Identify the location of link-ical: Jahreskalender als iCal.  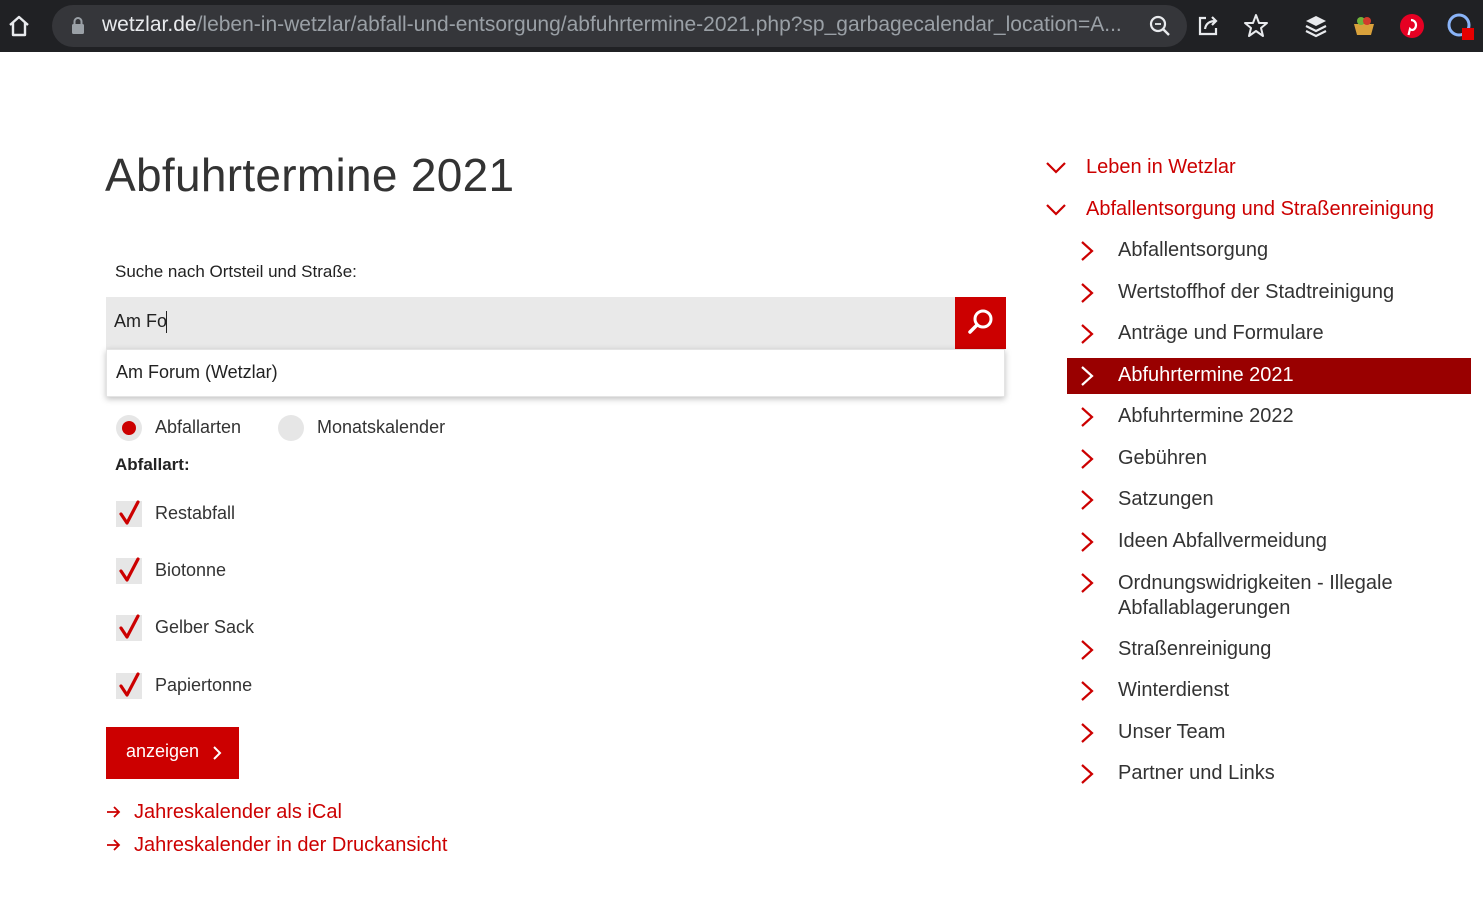
(238, 812).